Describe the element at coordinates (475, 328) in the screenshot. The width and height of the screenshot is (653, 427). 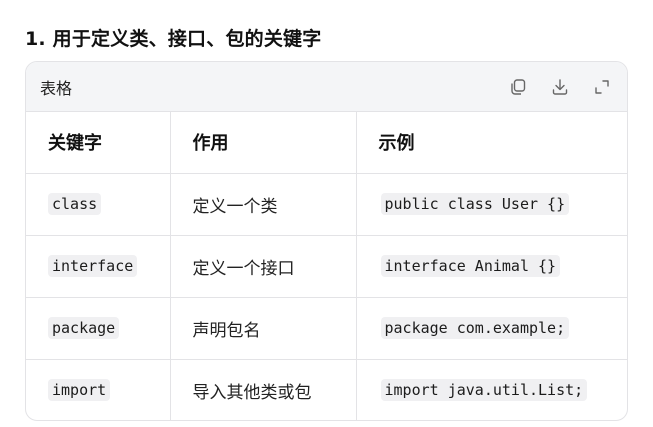
I see `example-code: package com.example;` at that location.